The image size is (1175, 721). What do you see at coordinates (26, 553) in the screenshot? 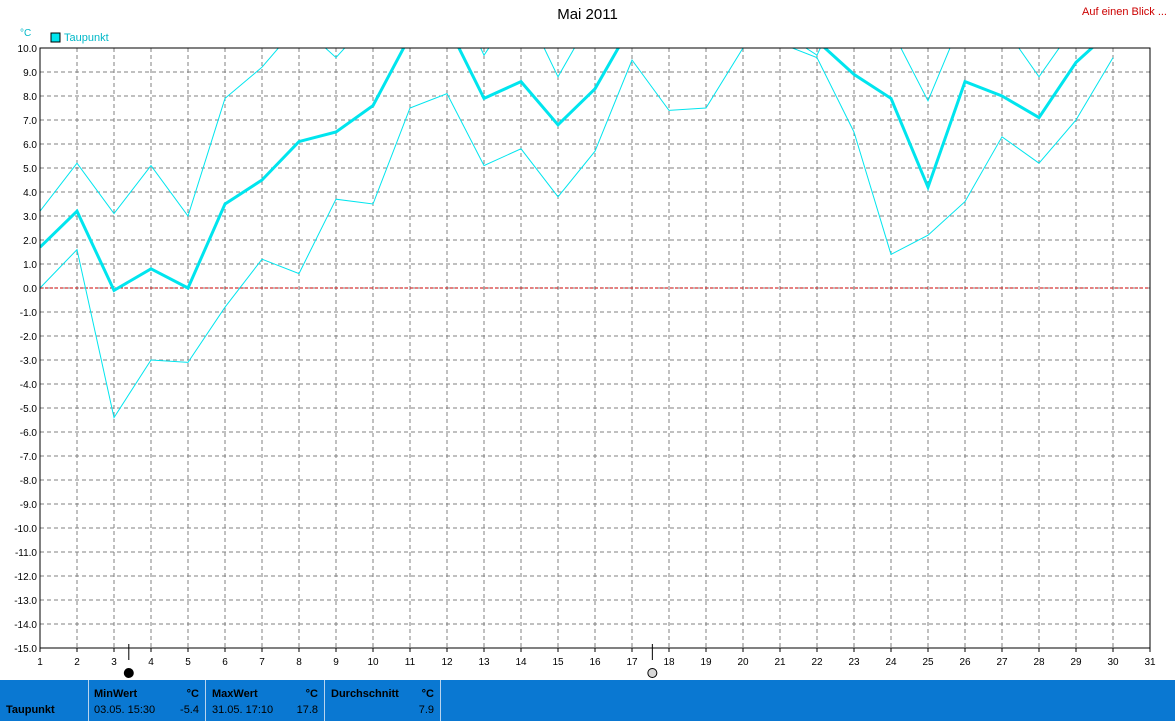
I see `y-tick-label: -11.0` at bounding box center [26, 553].